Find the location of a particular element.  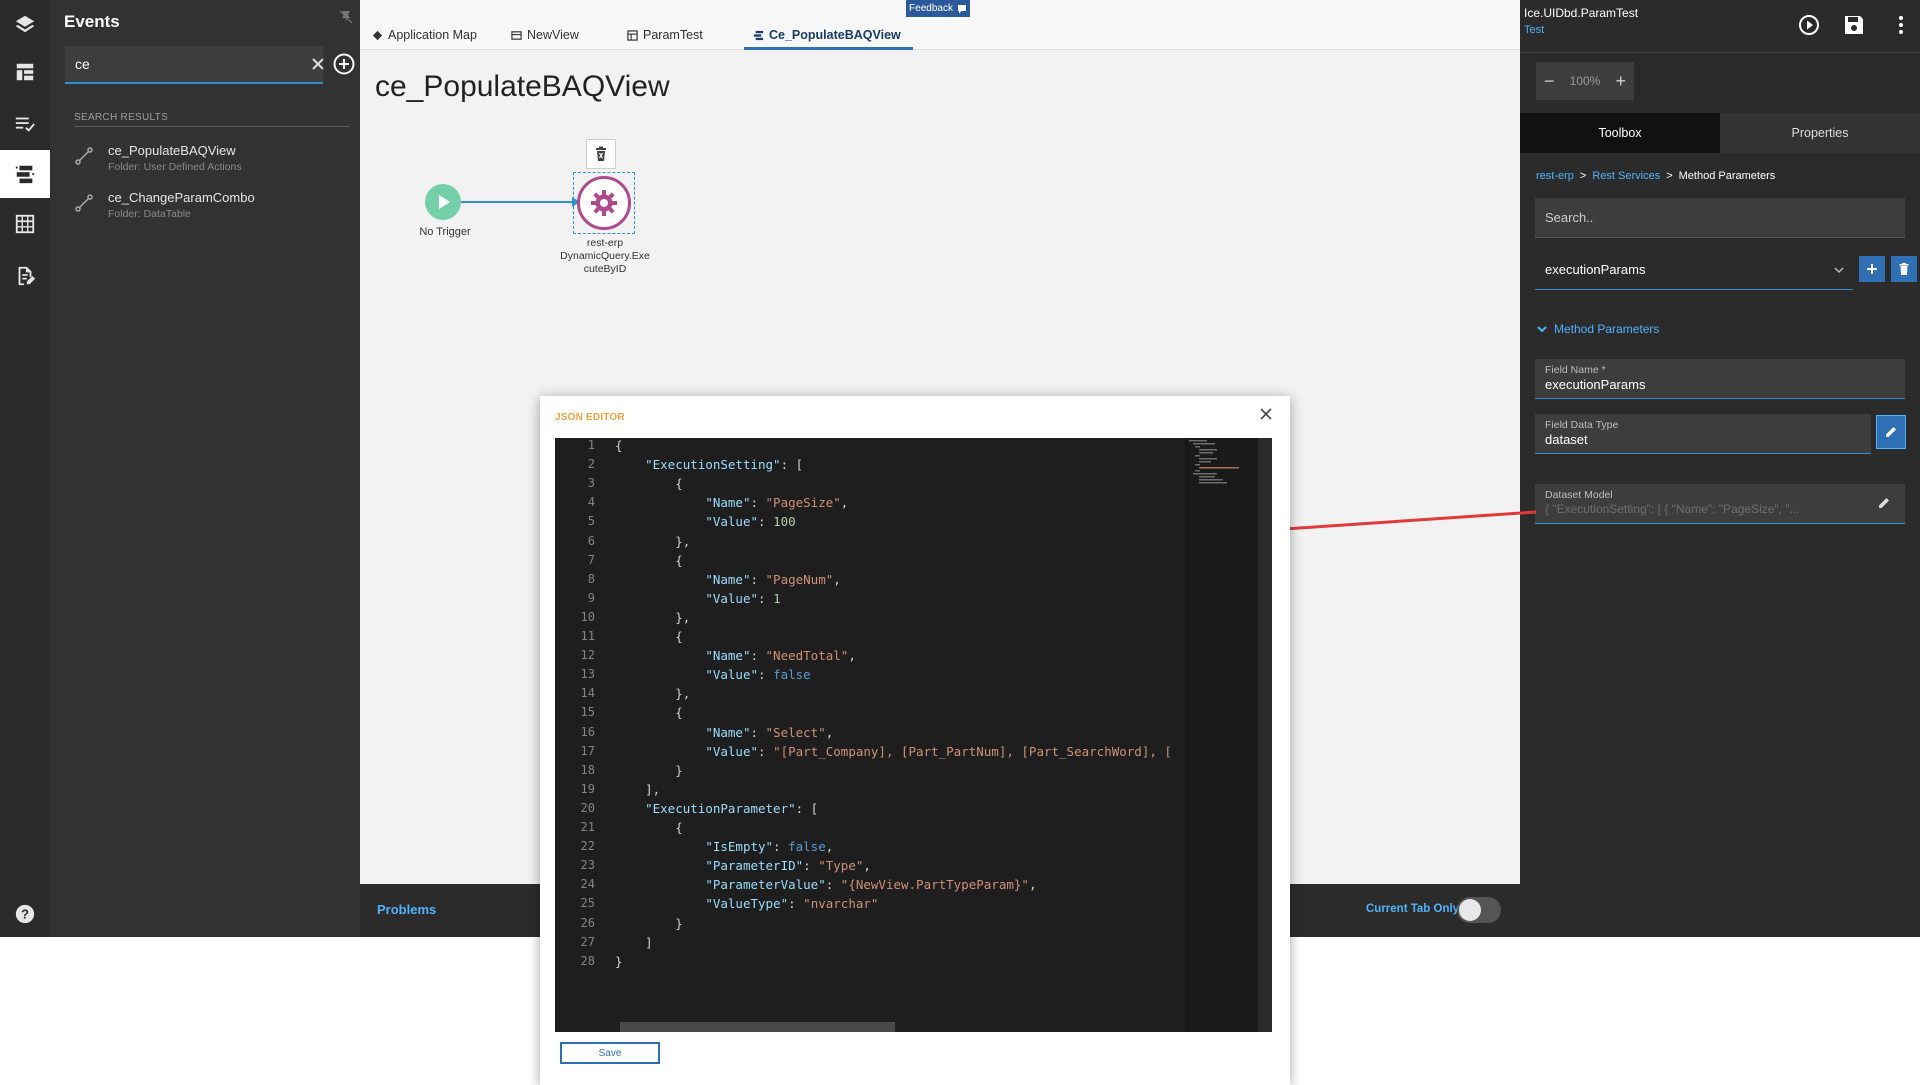

trigger-label: No Trigger is located at coordinates (445, 232).